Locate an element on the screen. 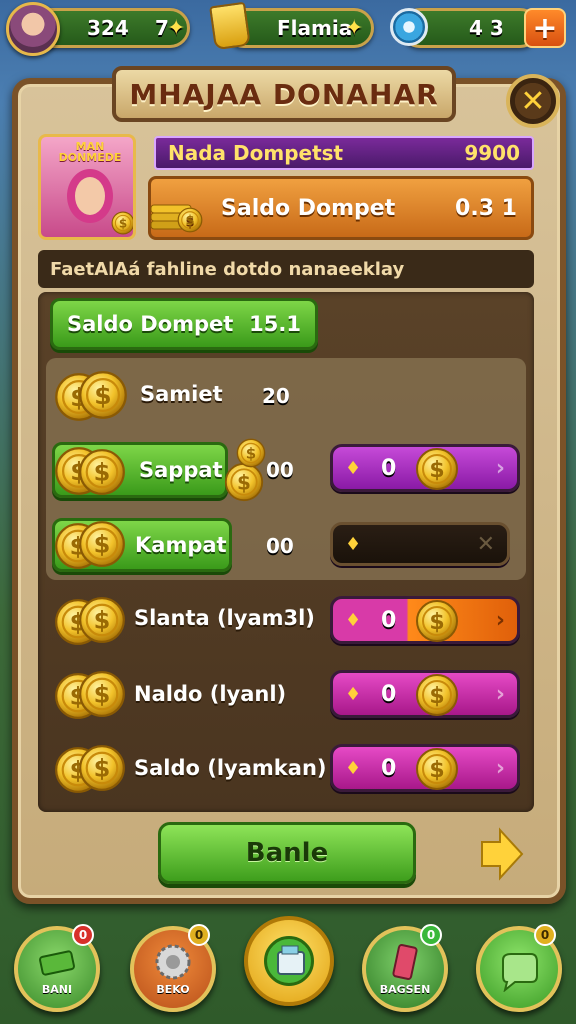  nav-beko-button: BEKO 0 is located at coordinates (173, 968).